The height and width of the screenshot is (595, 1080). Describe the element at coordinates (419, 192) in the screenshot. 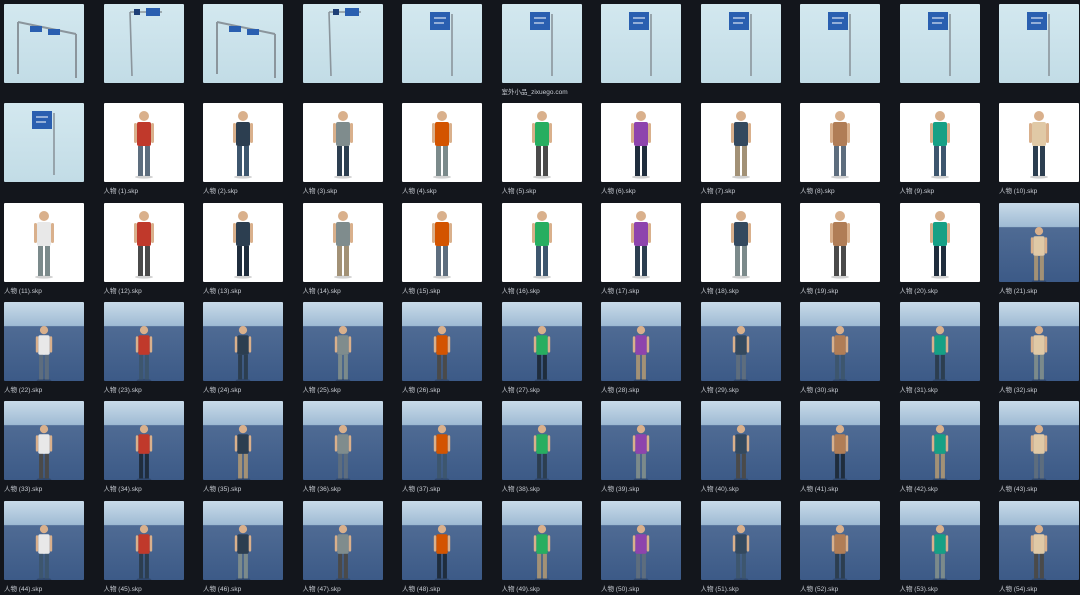

I see `file-name-label: 人物 (4).skp` at that location.